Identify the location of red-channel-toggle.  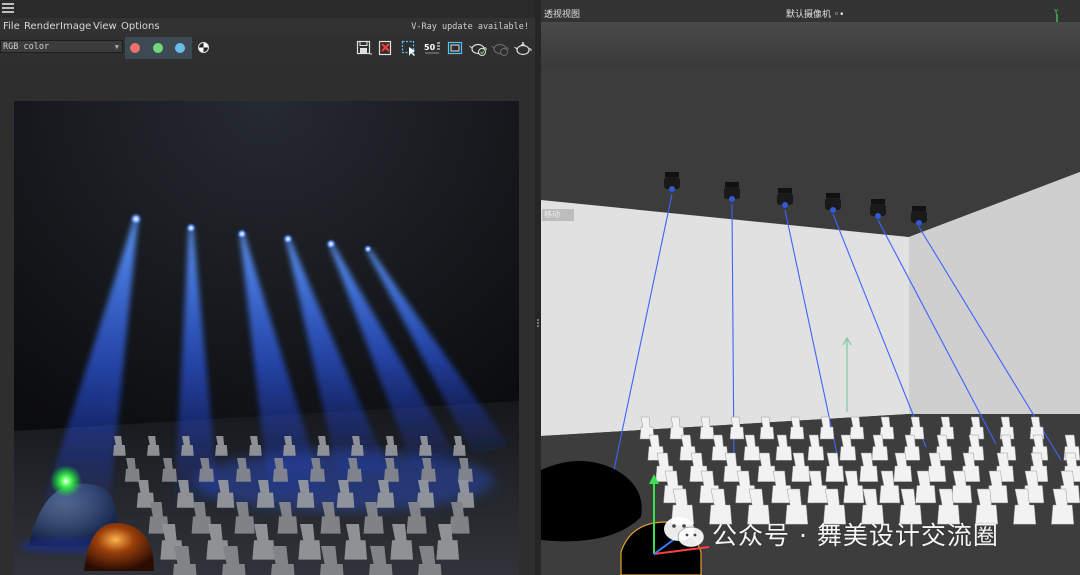
(135, 48).